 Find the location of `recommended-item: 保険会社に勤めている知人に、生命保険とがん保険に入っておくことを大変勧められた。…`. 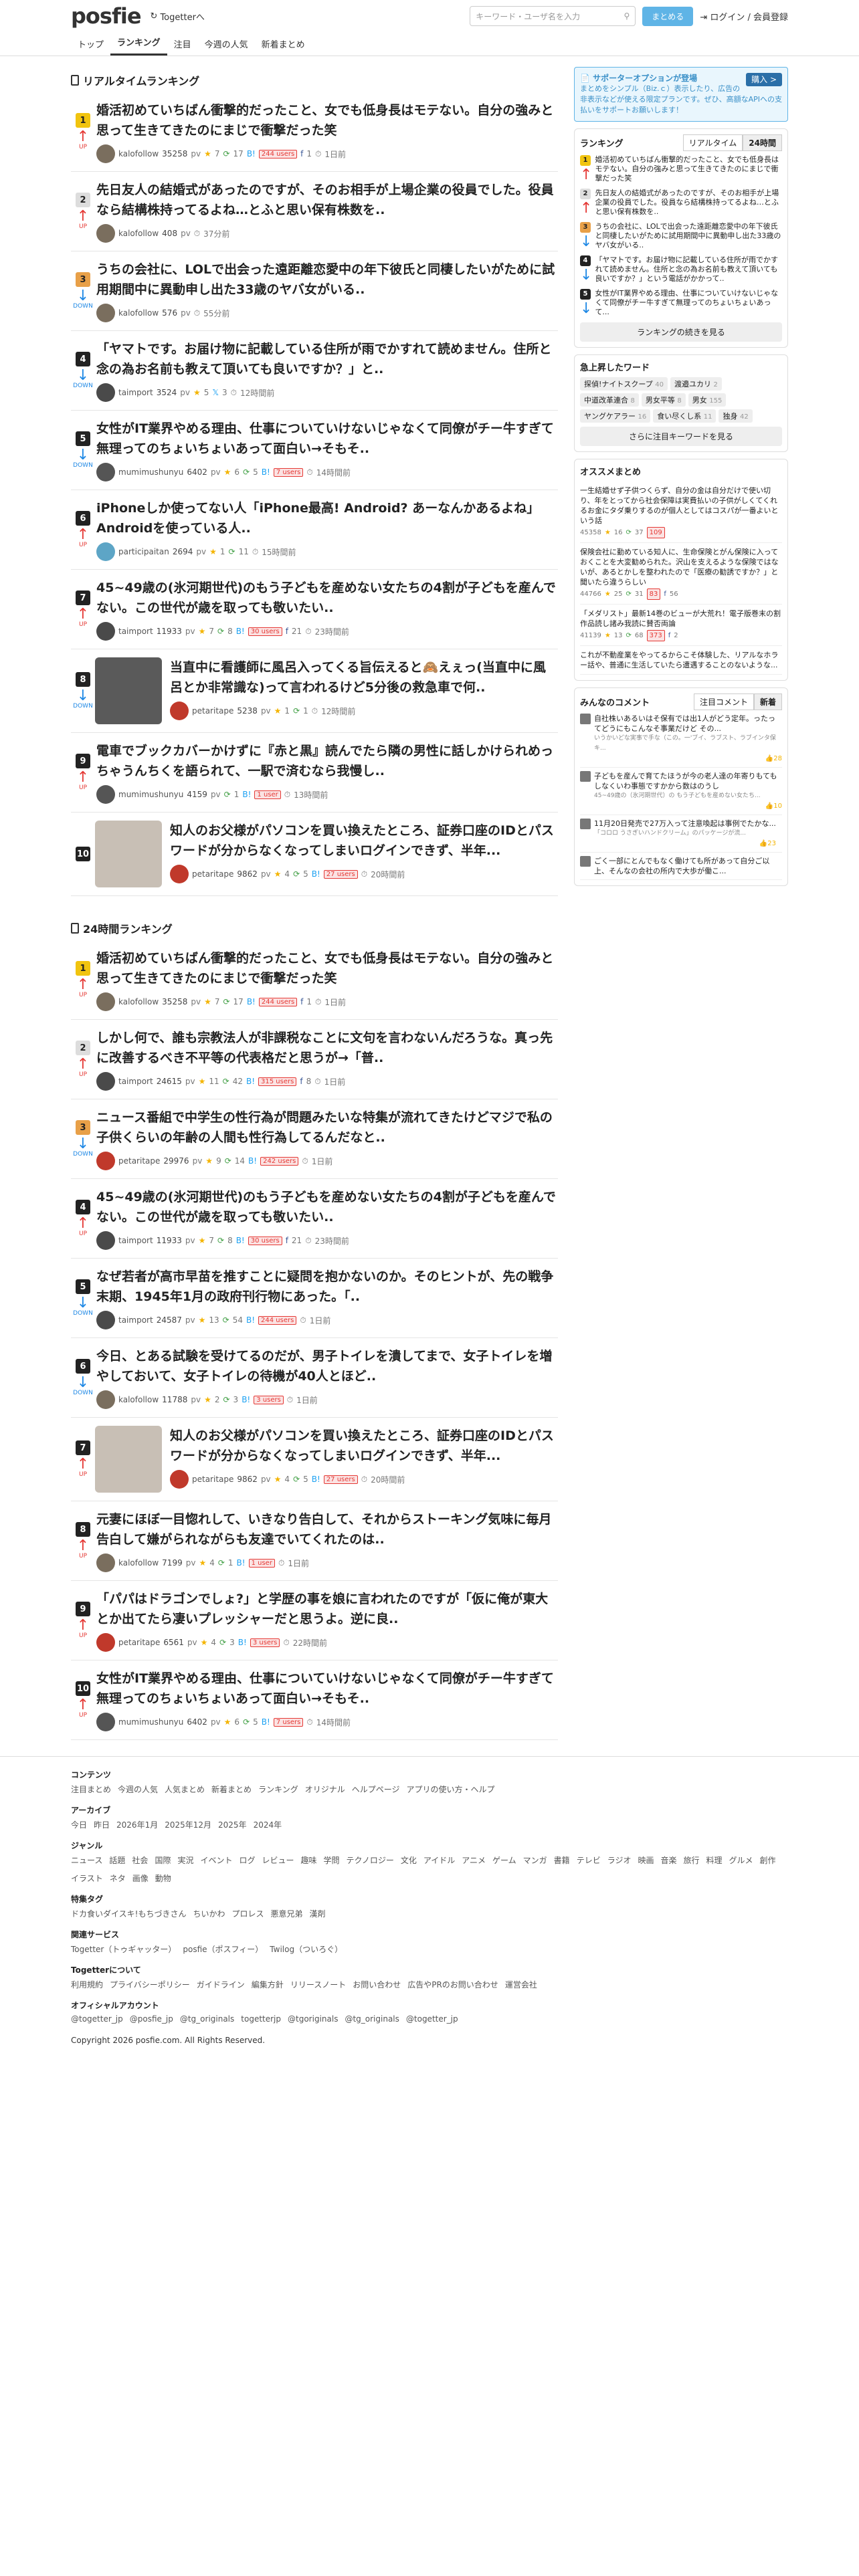

recommended-item: 保険会社に勤めている知人に、生命保険とがん保険に入っておくことを大変勧められた。… is located at coordinates (681, 574).